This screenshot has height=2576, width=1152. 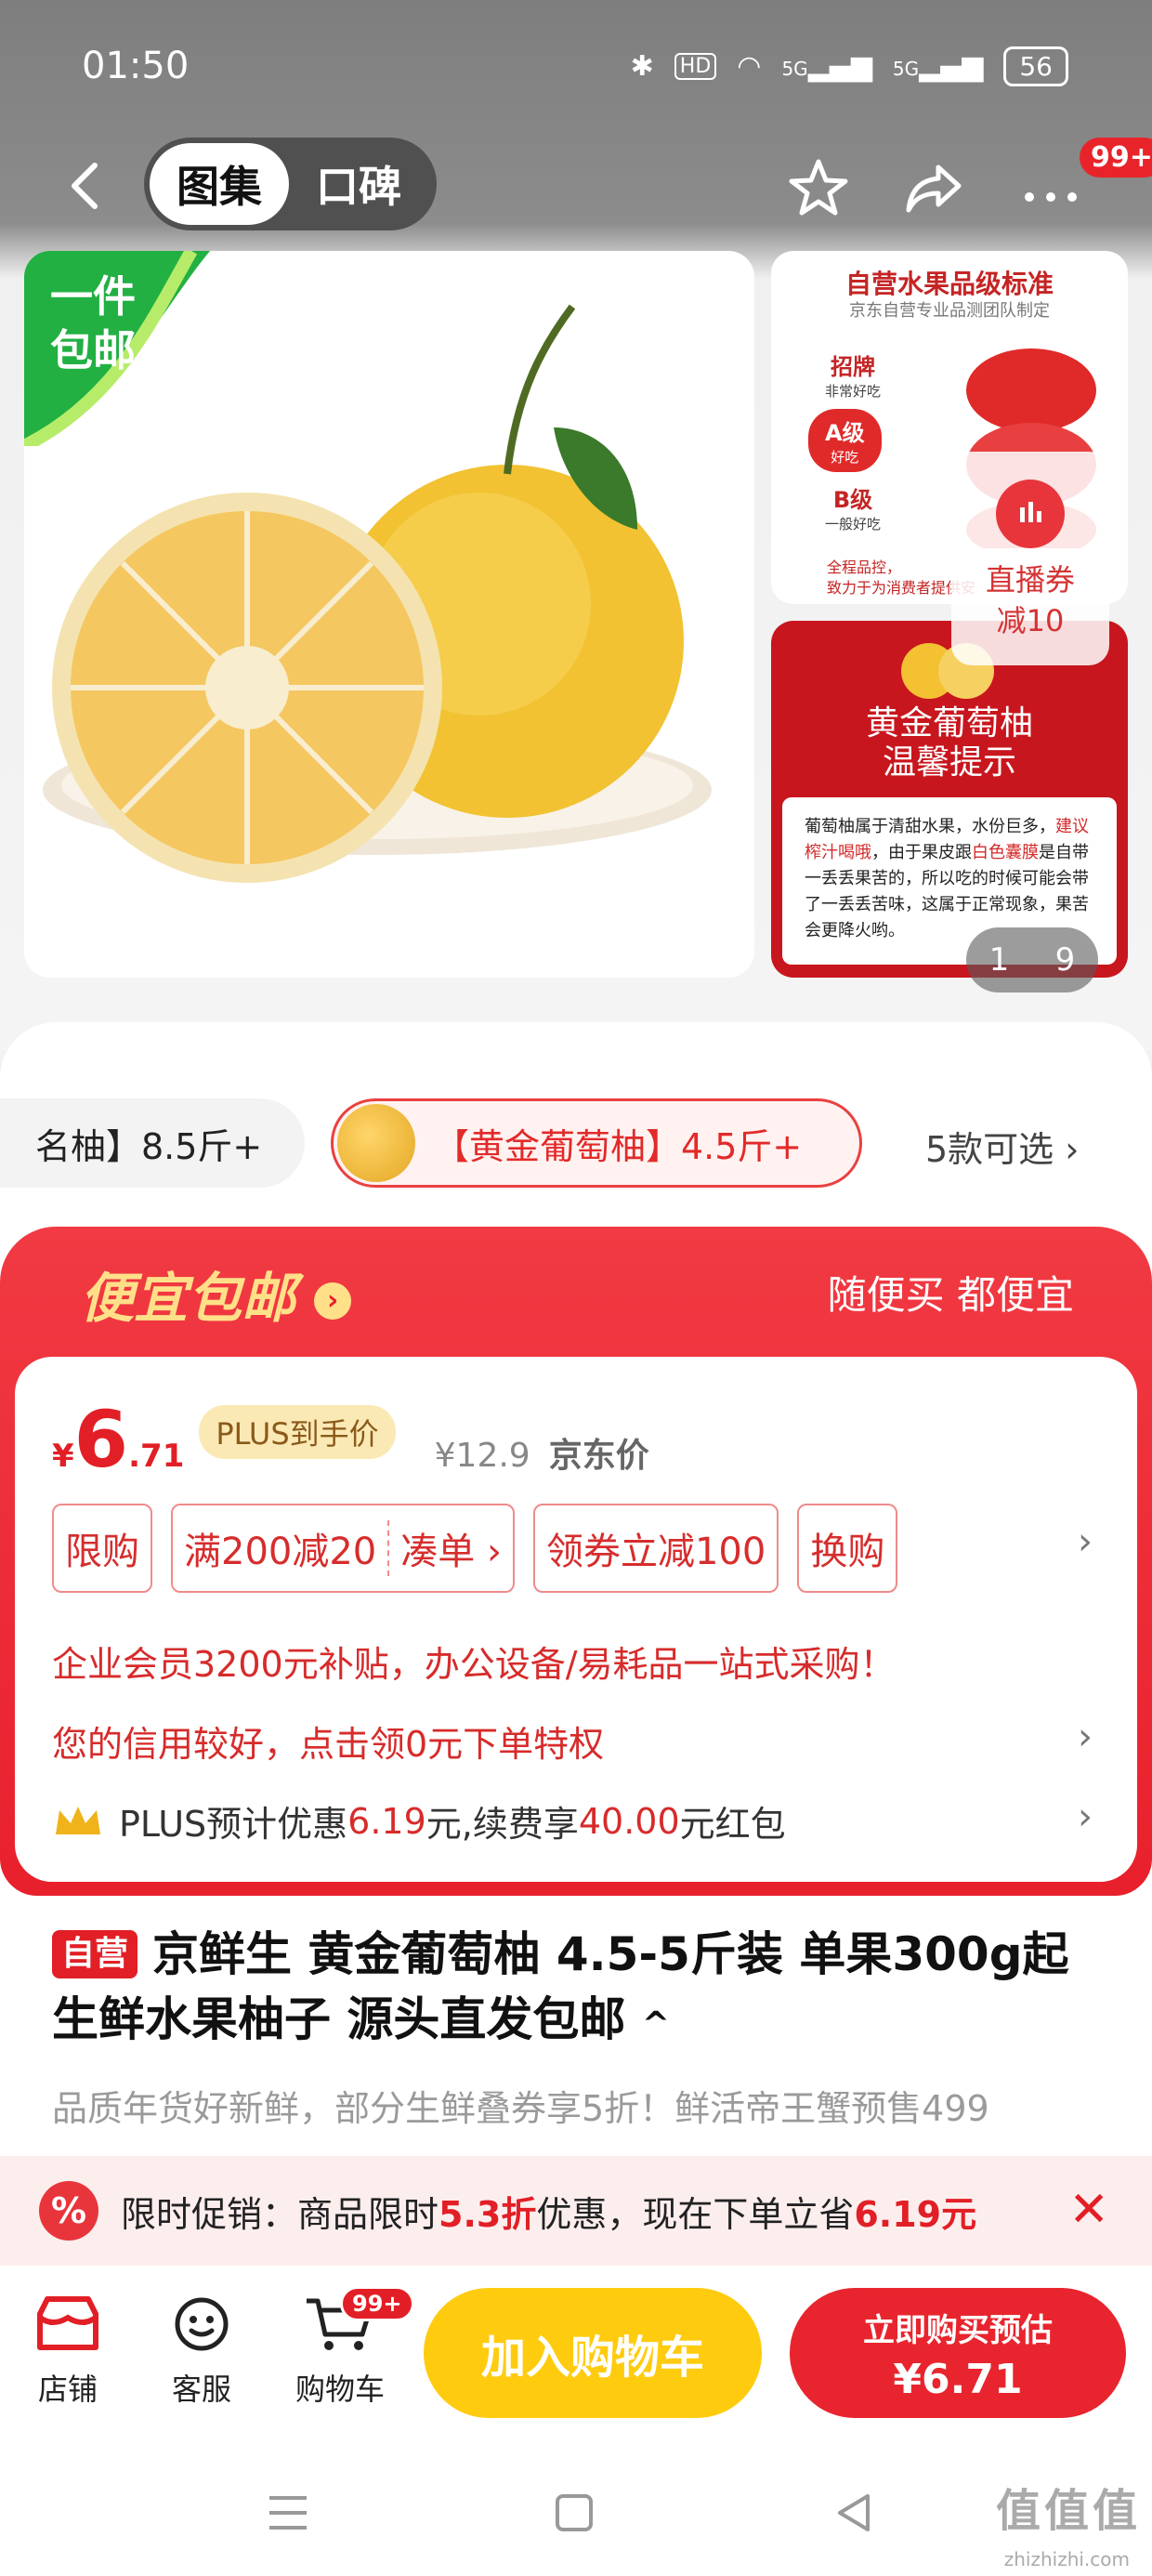 What do you see at coordinates (1088, 2210) in the screenshot?
I see `close-icon: ✕` at bounding box center [1088, 2210].